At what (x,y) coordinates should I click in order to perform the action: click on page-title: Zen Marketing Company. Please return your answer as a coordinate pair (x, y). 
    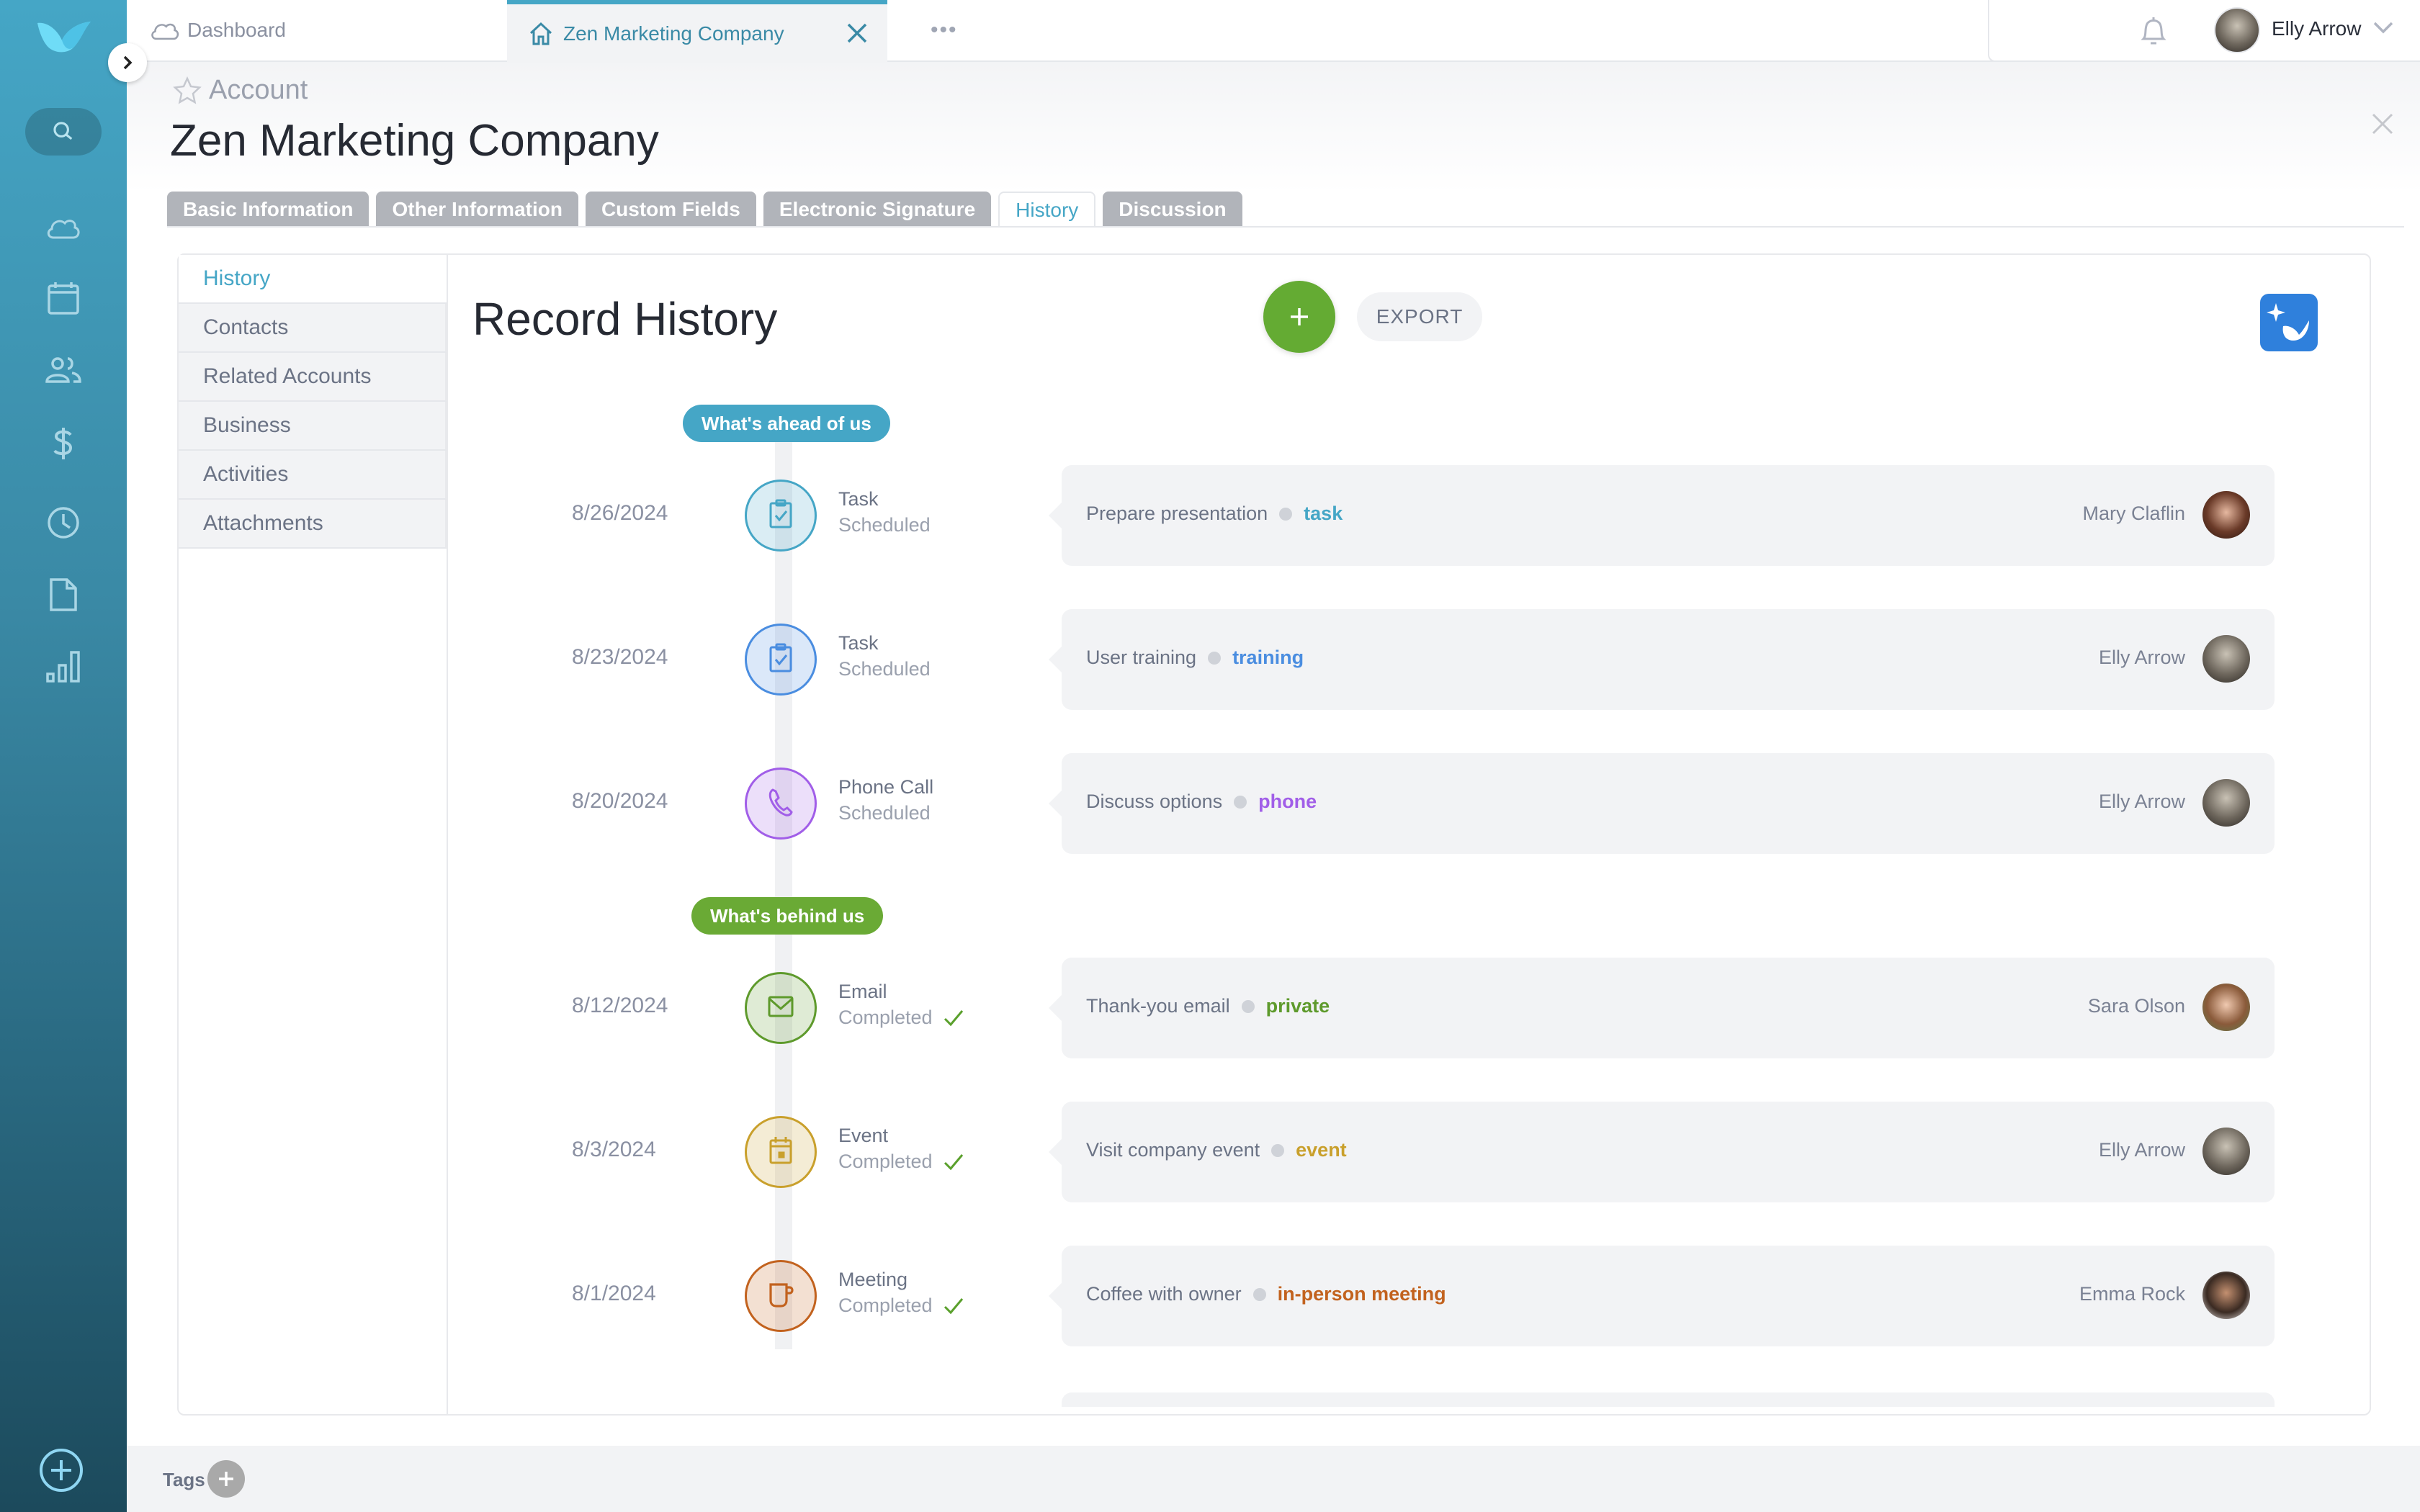
    Looking at the image, I should click on (414, 141).